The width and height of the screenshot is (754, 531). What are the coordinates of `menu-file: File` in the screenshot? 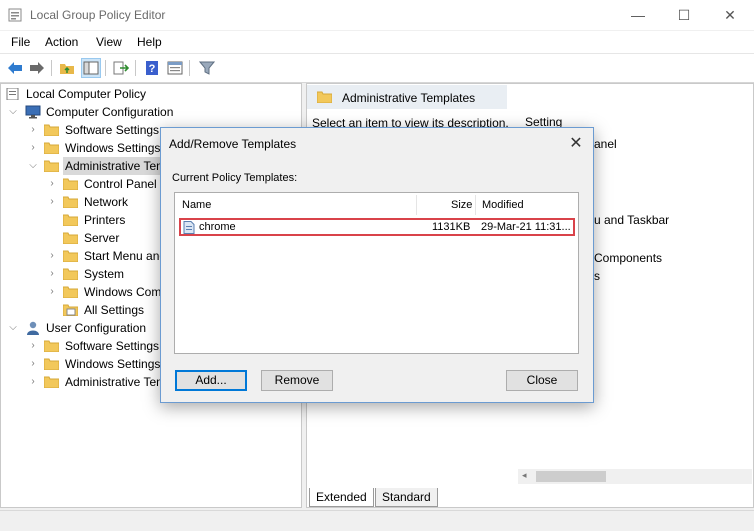 It's located at (20, 42).